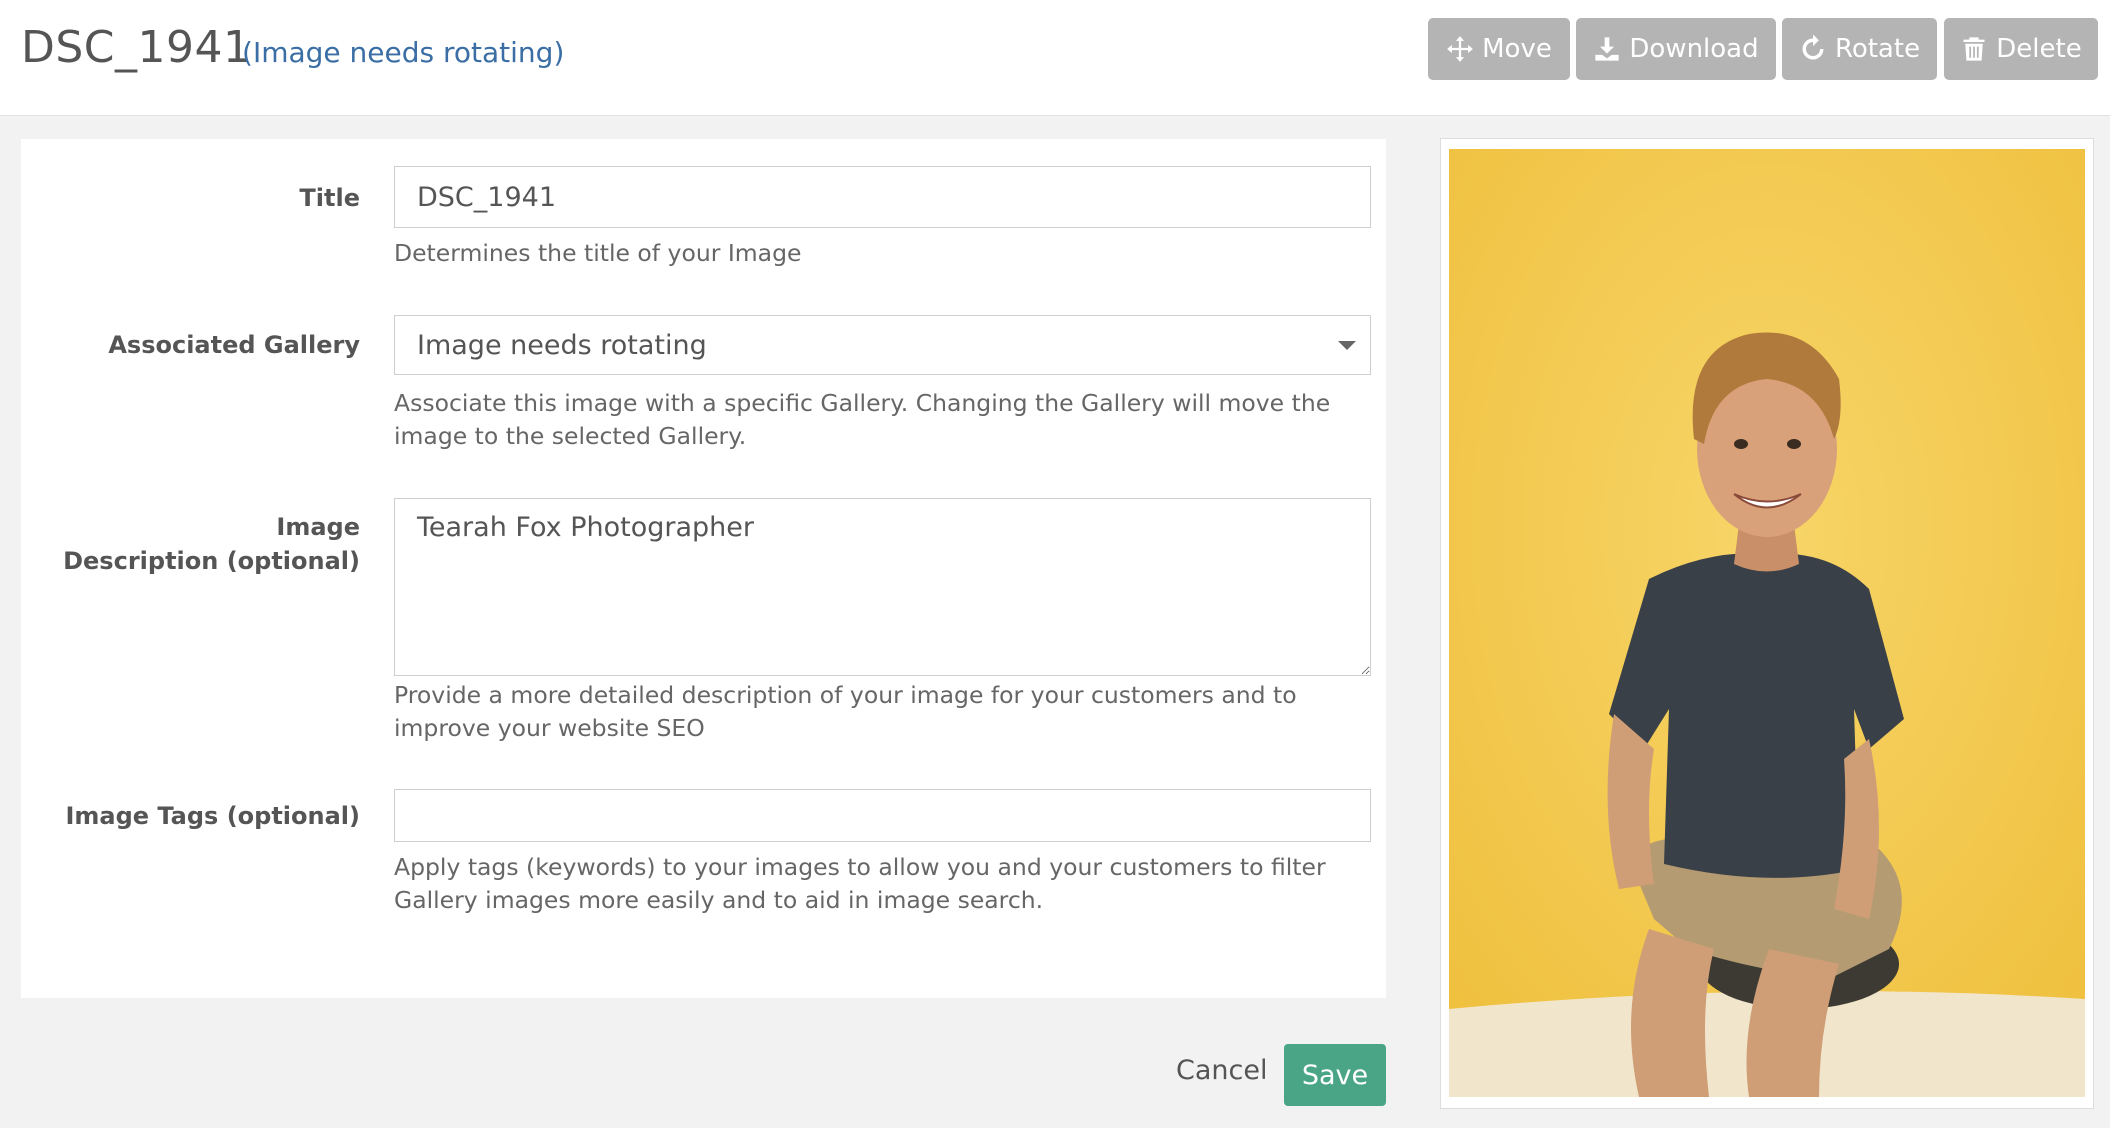  I want to click on download-label: Download, so click(1694, 49).